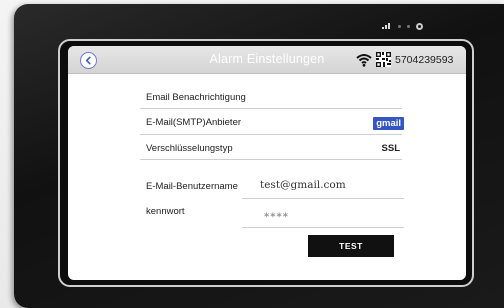  What do you see at coordinates (391, 148) in the screenshot?
I see `encryption-select: SSL` at bounding box center [391, 148].